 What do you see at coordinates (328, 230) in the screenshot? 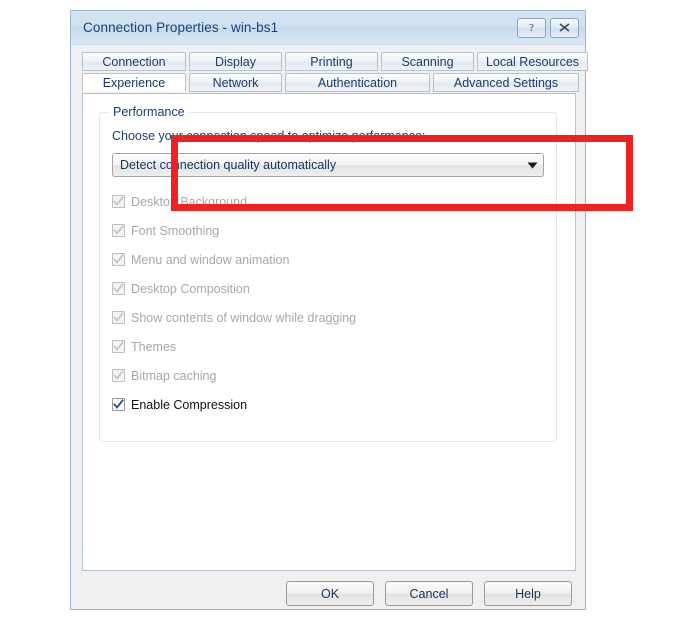
I see `checkbox-row-font-smoothing: Font Smoothing` at bounding box center [328, 230].